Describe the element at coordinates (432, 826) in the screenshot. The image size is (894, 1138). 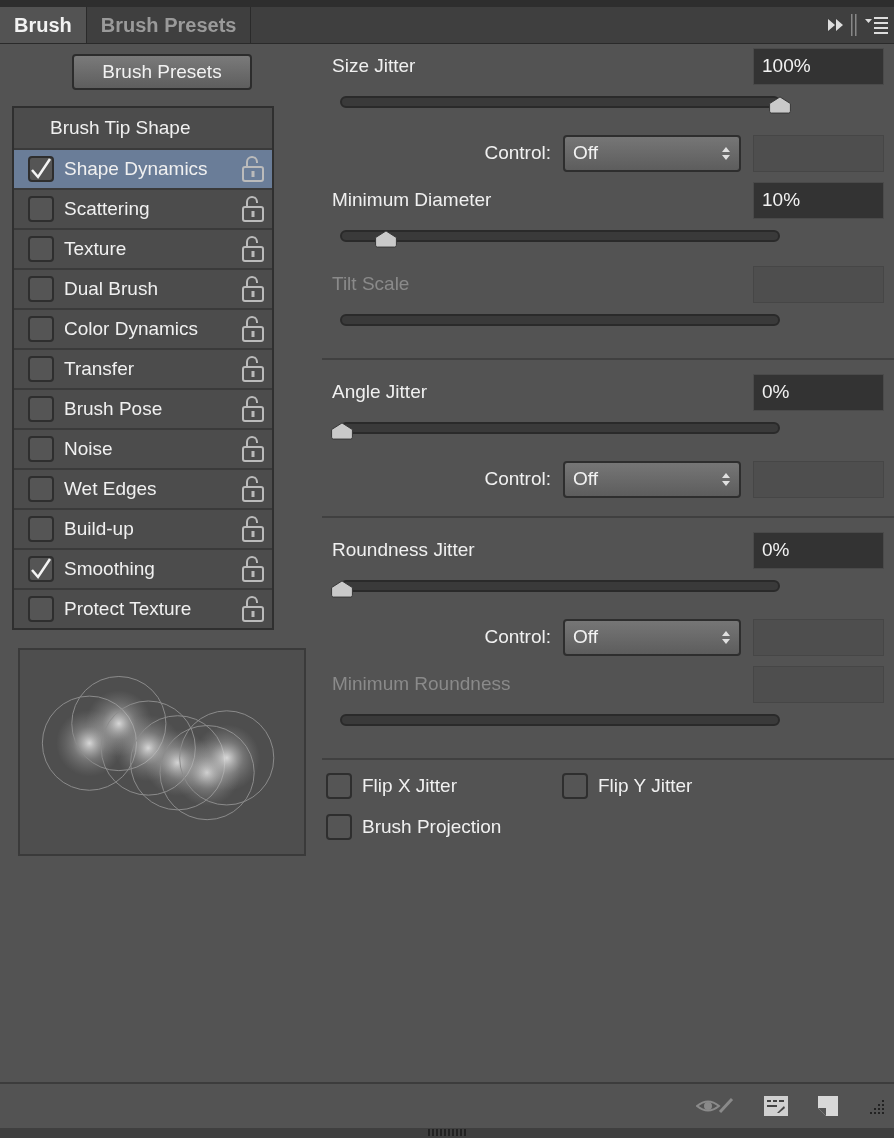
I see `checkbox-label: Brush Projection` at that location.